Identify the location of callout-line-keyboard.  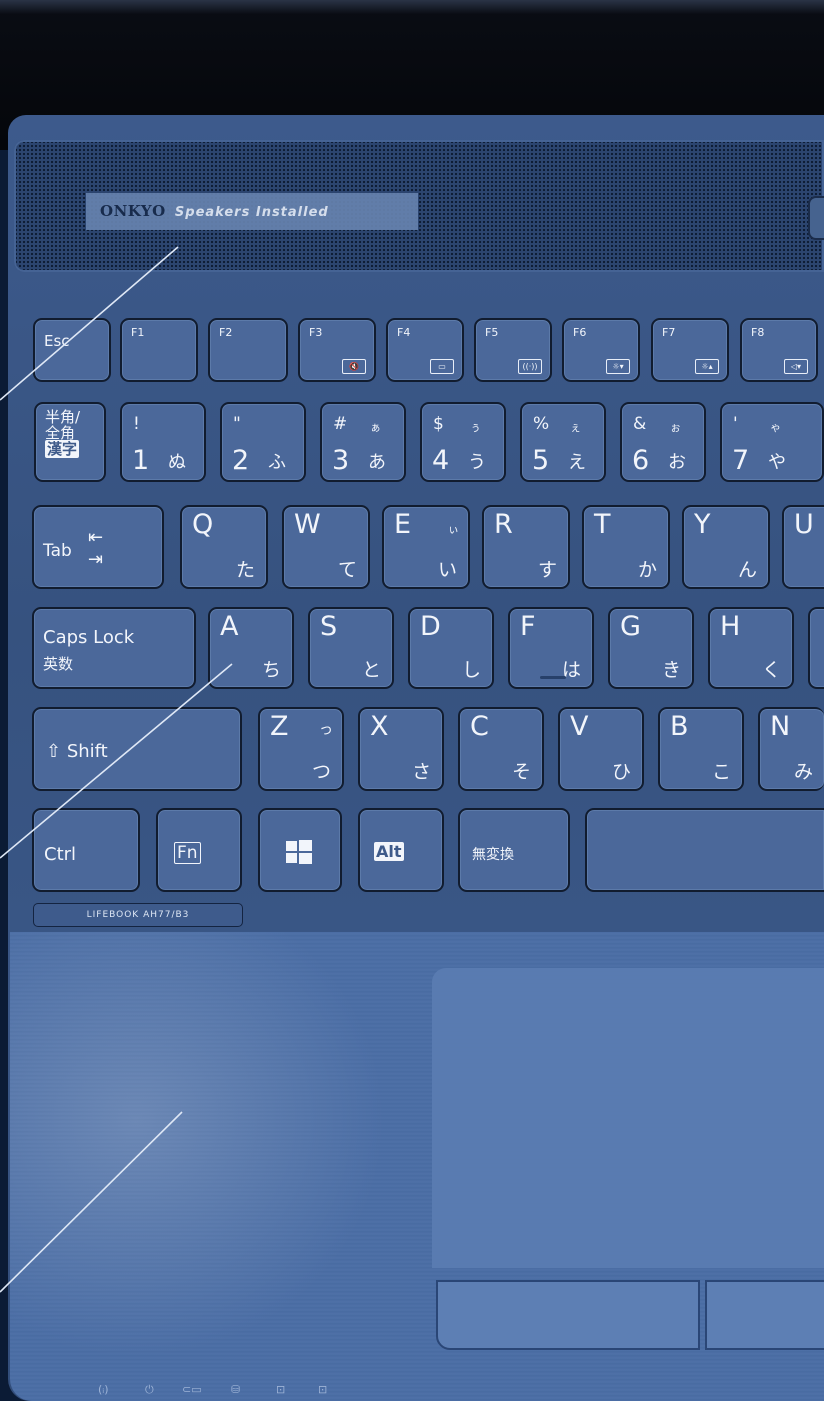
(116, 761).